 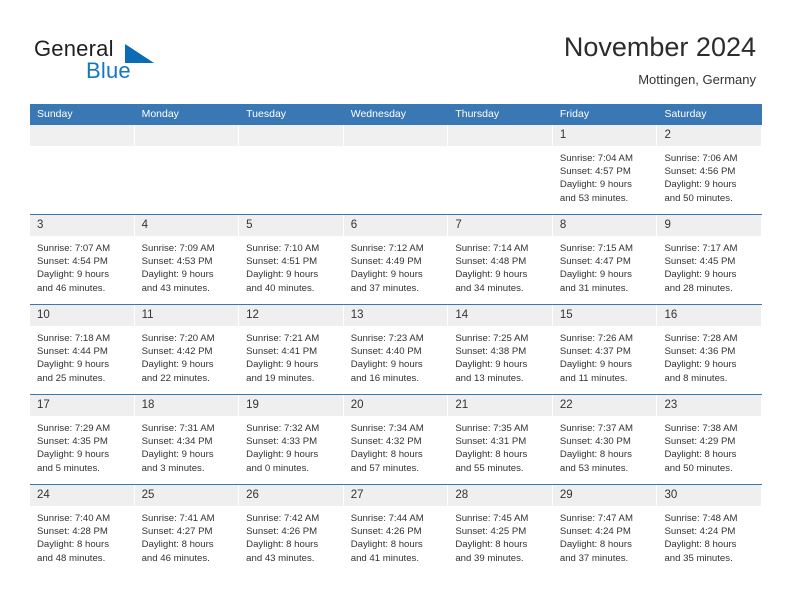 I want to click on day-number: 26, so click(x=252, y=495).